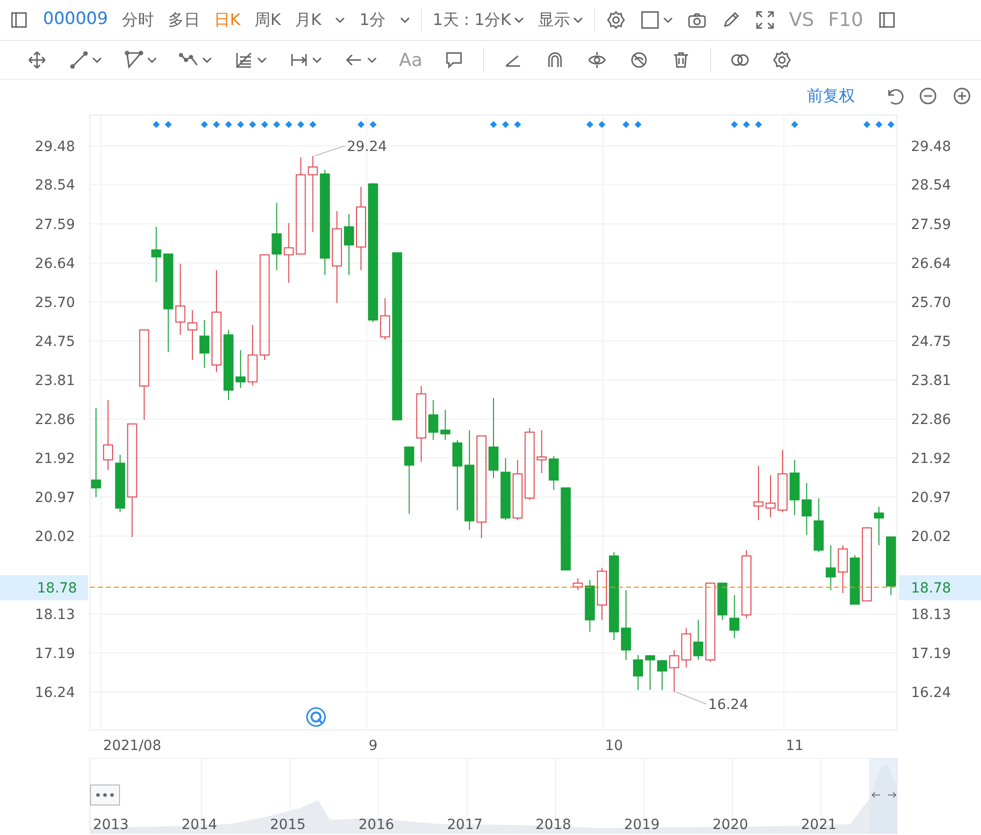  What do you see at coordinates (831, 96) in the screenshot?
I see `adjust-mode-button: 前复权` at bounding box center [831, 96].